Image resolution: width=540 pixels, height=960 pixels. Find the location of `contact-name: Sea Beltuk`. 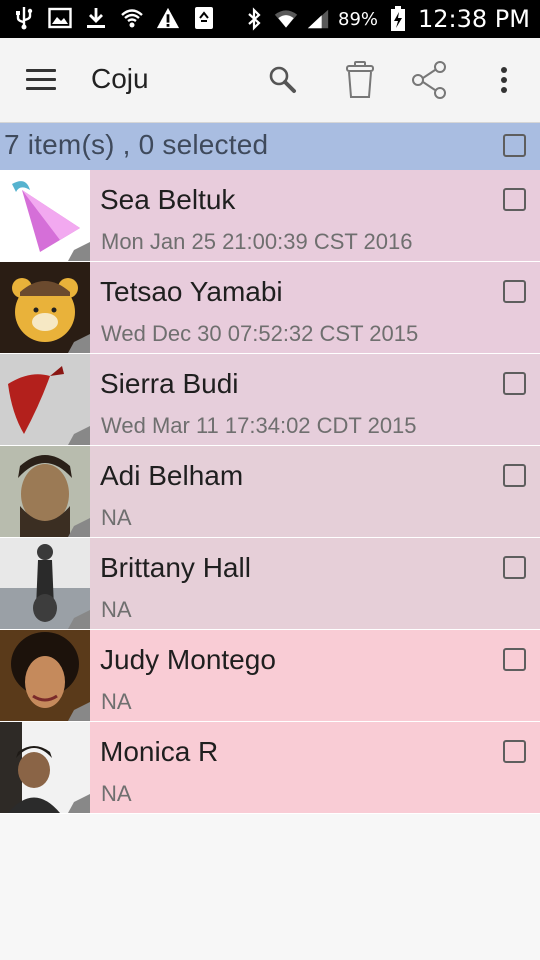

contact-name: Sea Beltuk is located at coordinates (168, 199).